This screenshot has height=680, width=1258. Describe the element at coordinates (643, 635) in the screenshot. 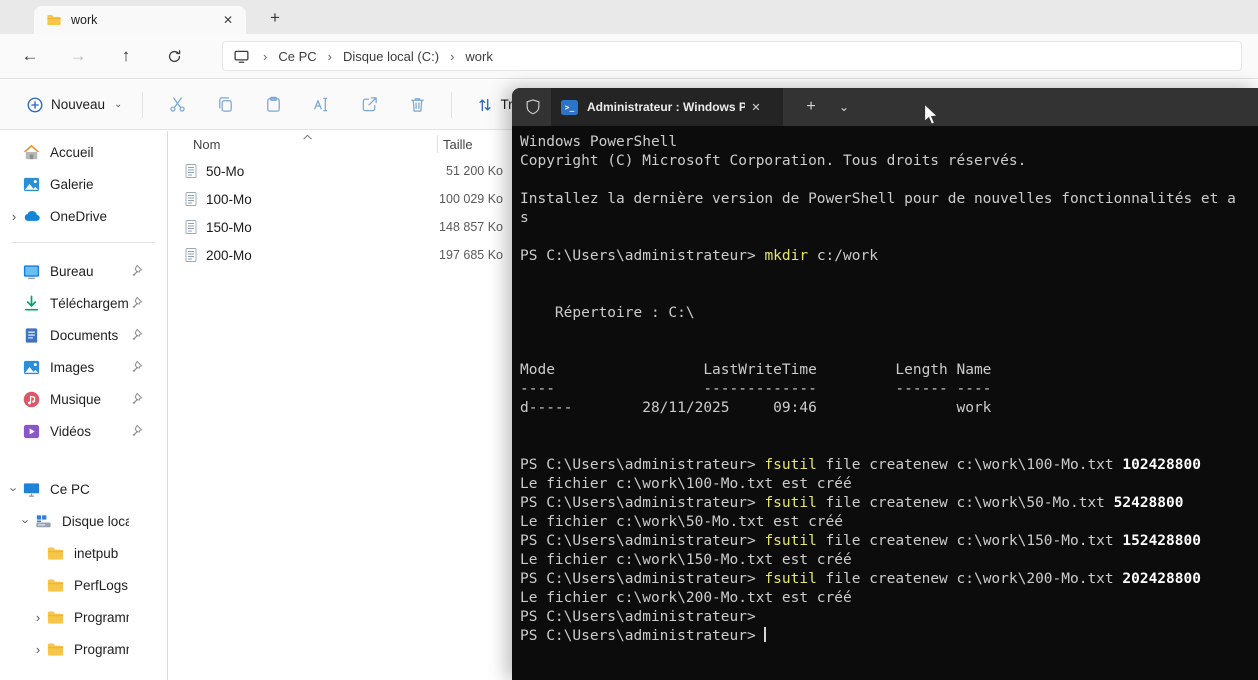

I see `terminal-line: PS C:\Users\administrateur>` at that location.